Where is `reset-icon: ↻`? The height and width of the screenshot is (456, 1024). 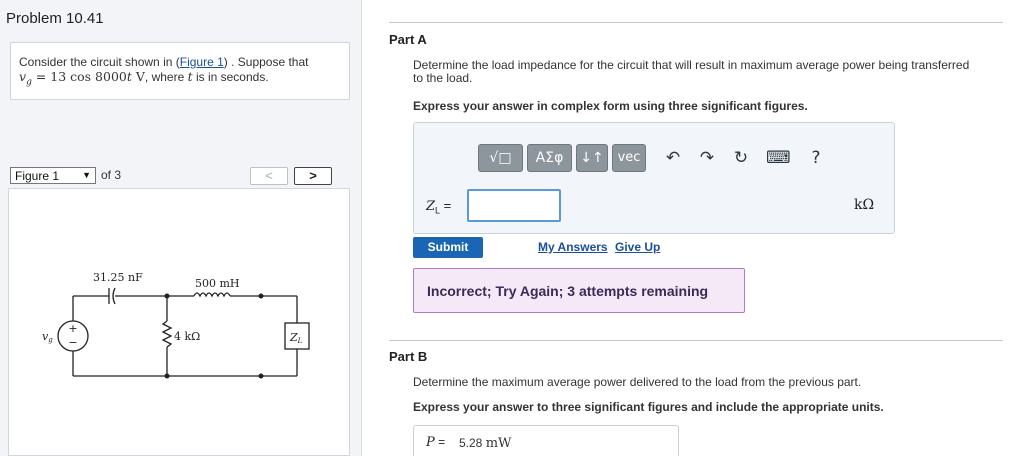
reset-icon: ↻ is located at coordinates (741, 158).